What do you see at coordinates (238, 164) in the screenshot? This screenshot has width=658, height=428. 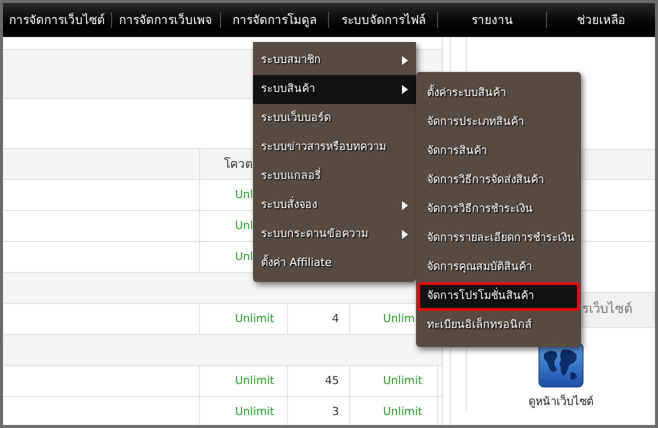 I see `column-header: โควต` at bounding box center [238, 164].